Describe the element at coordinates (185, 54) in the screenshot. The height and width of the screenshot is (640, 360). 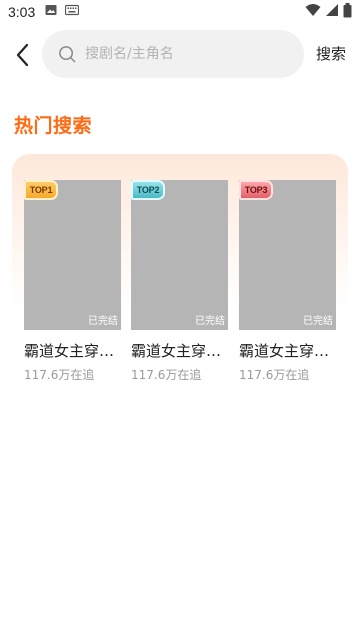
I see `search-input` at that location.